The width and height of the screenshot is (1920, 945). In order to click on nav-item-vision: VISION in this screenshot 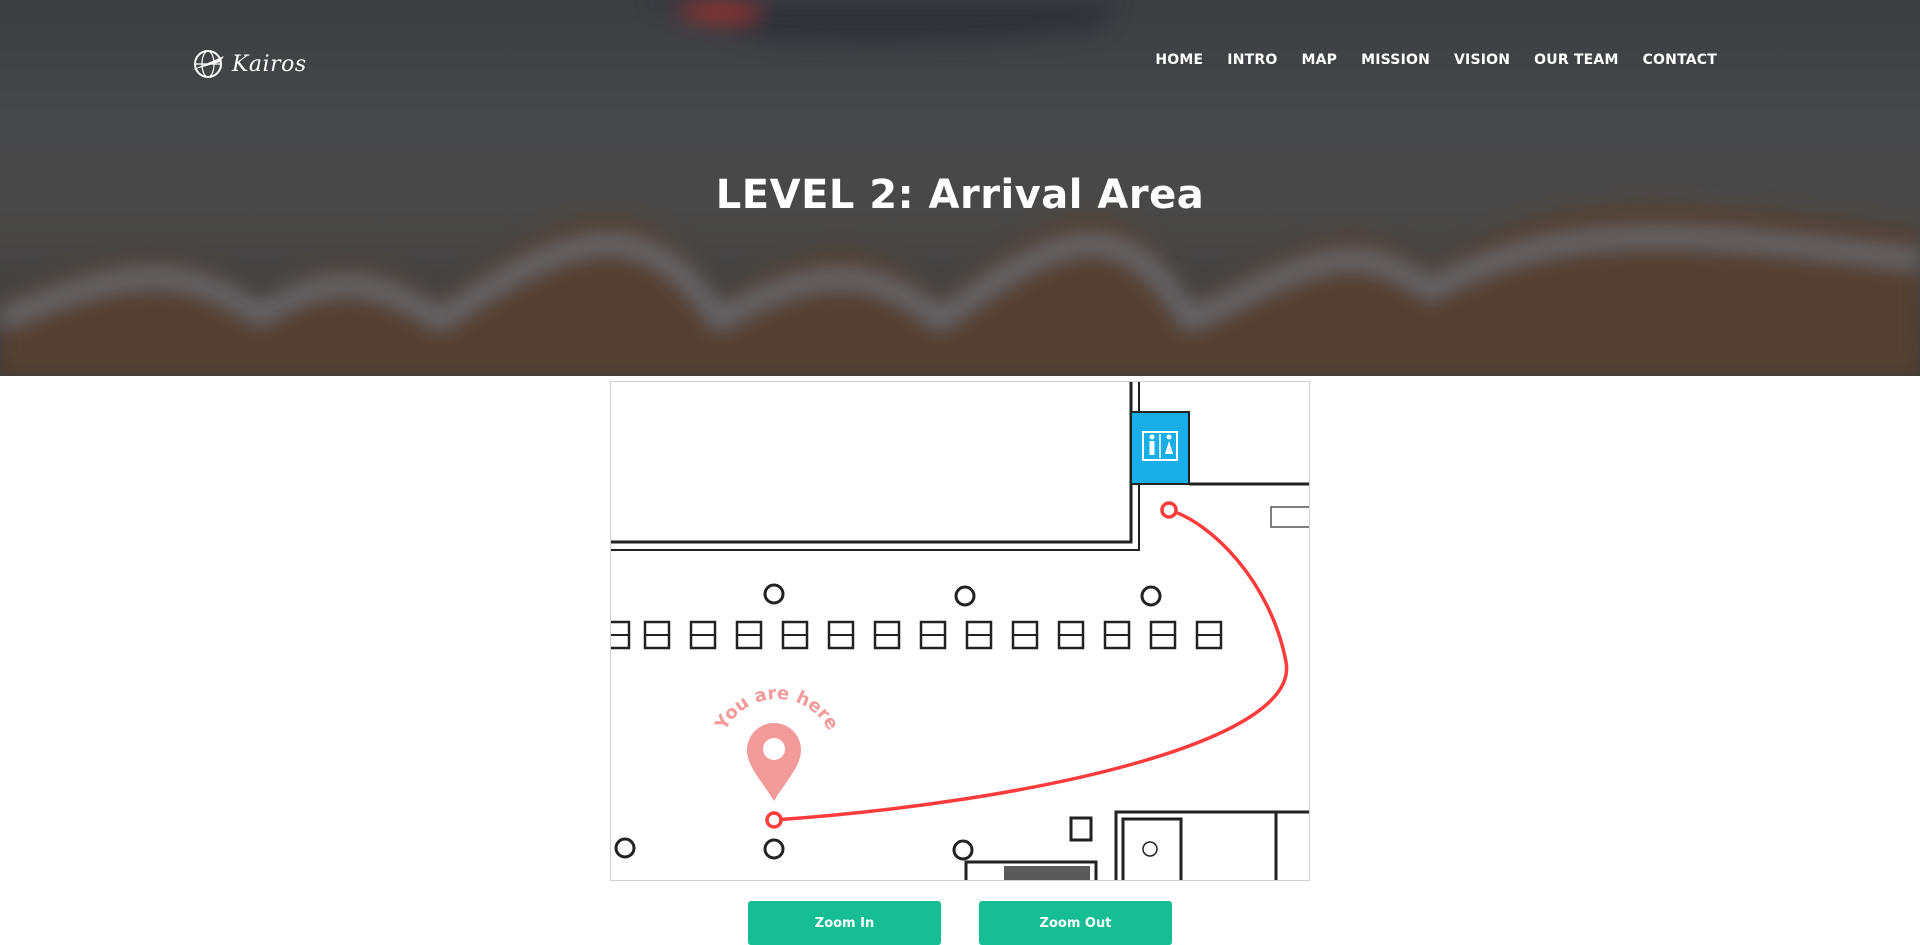, I will do `click(1482, 60)`.